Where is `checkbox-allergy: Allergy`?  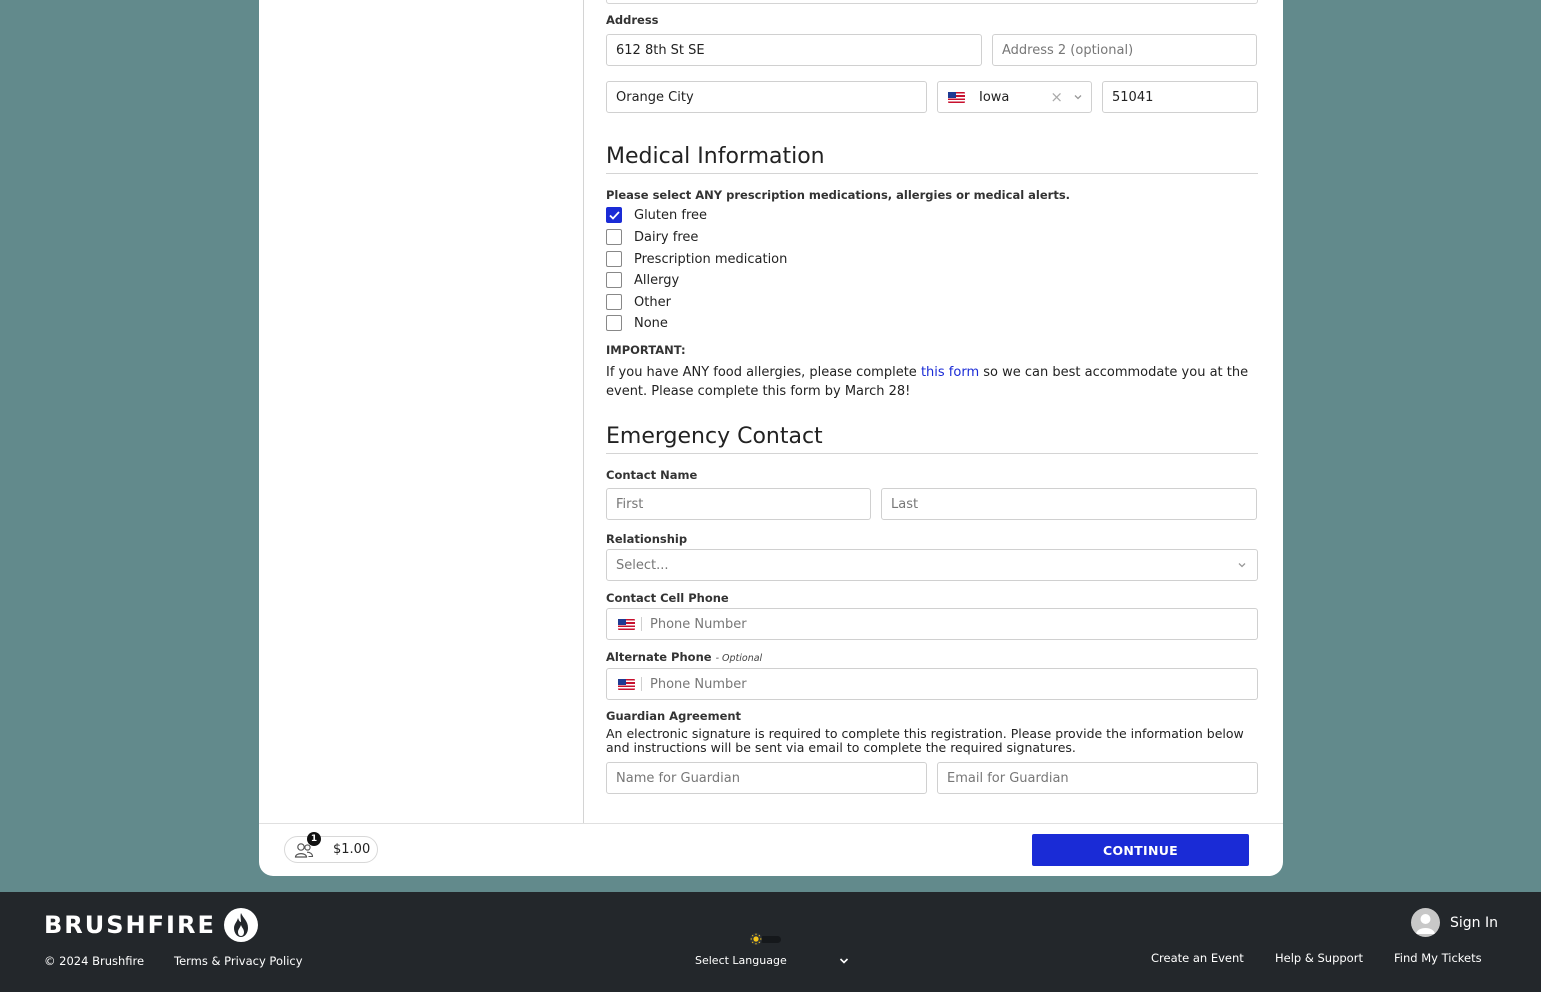 checkbox-allergy: Allergy is located at coordinates (642, 280).